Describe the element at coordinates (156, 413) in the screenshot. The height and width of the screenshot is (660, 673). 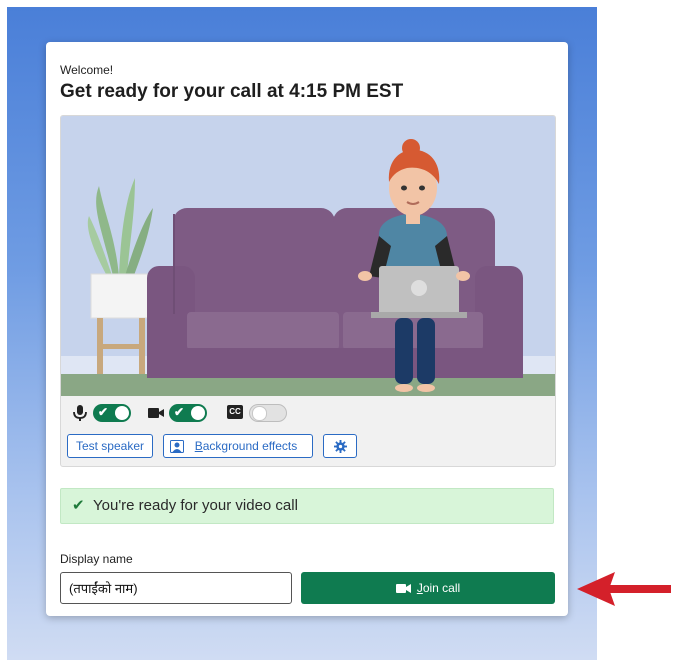
I see `video-camera-icon` at that location.